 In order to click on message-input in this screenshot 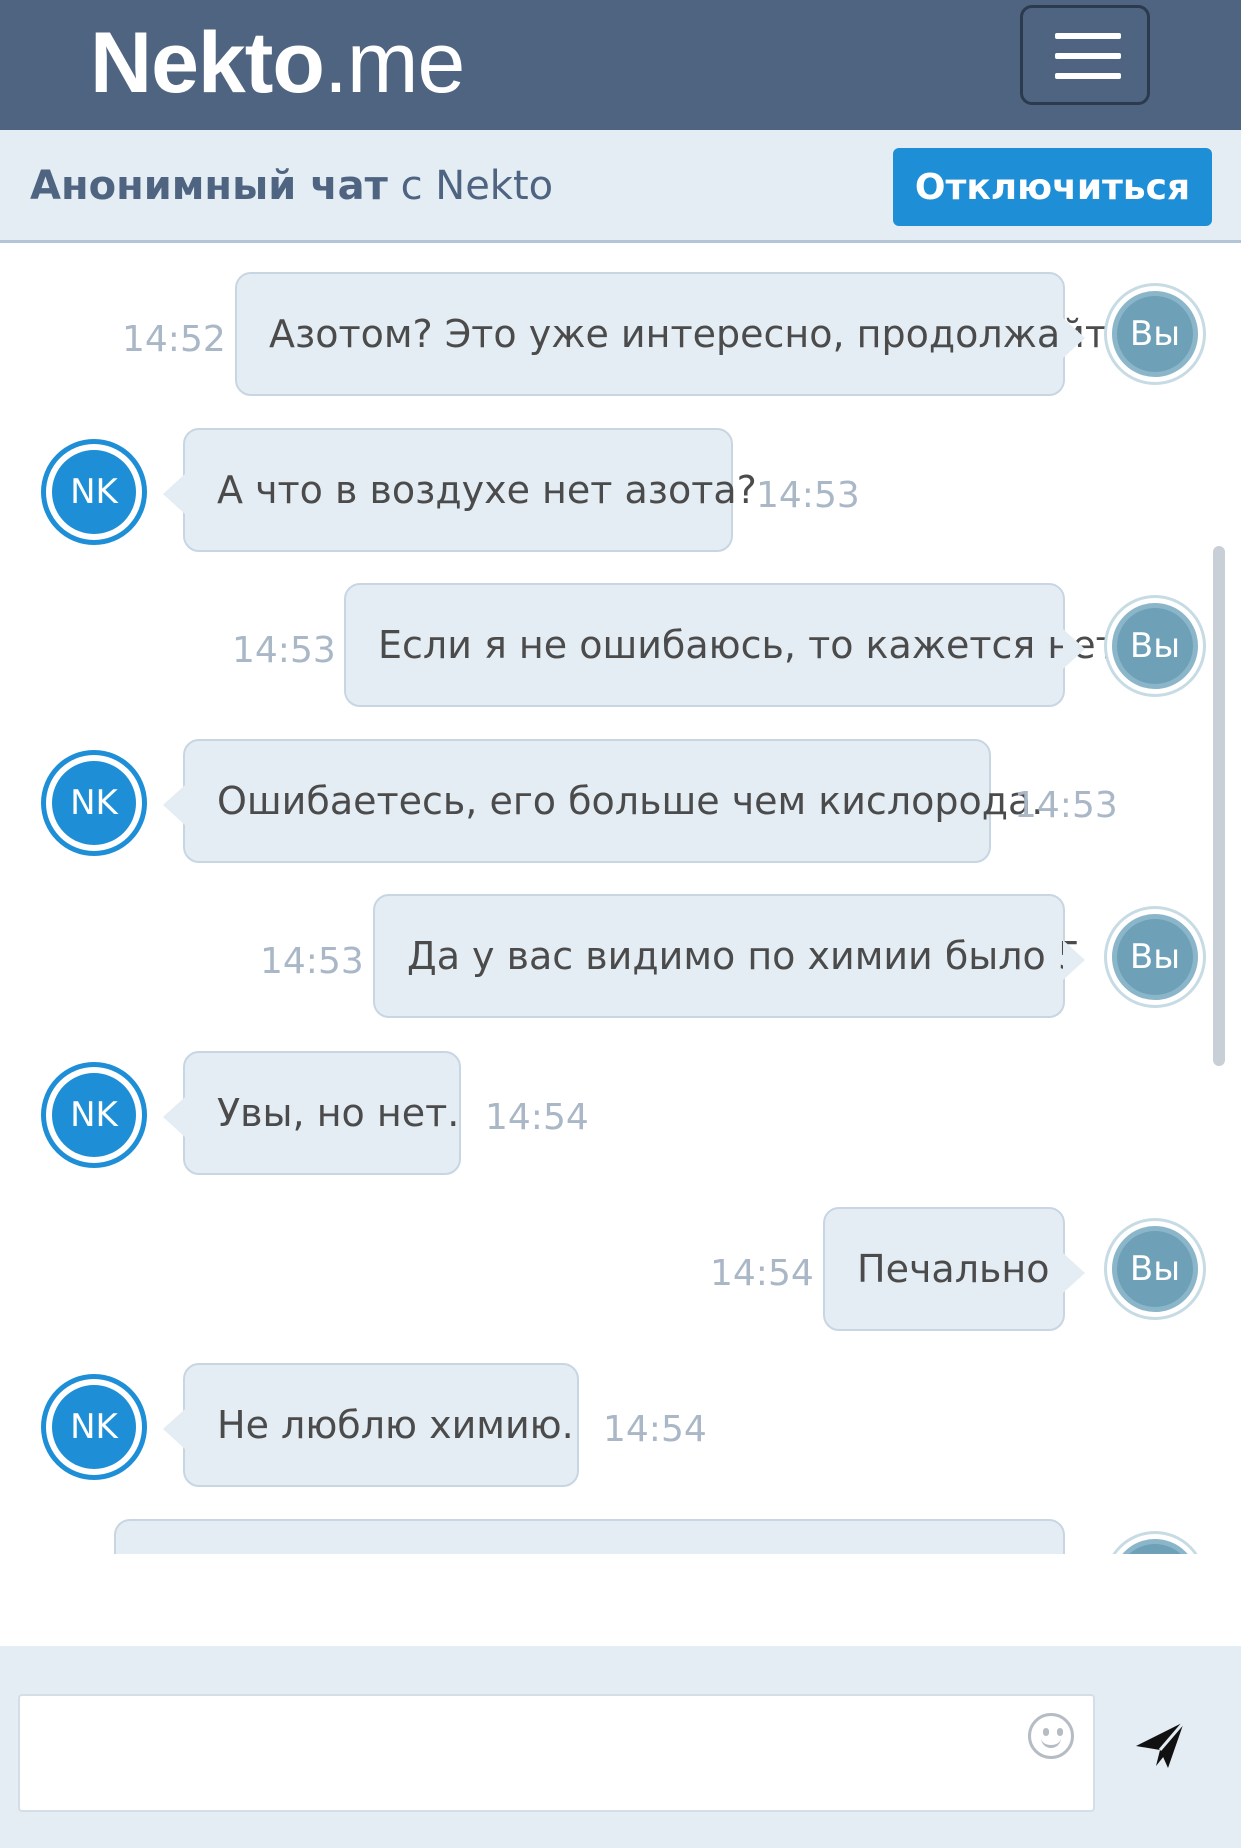, I will do `click(556, 1753)`.